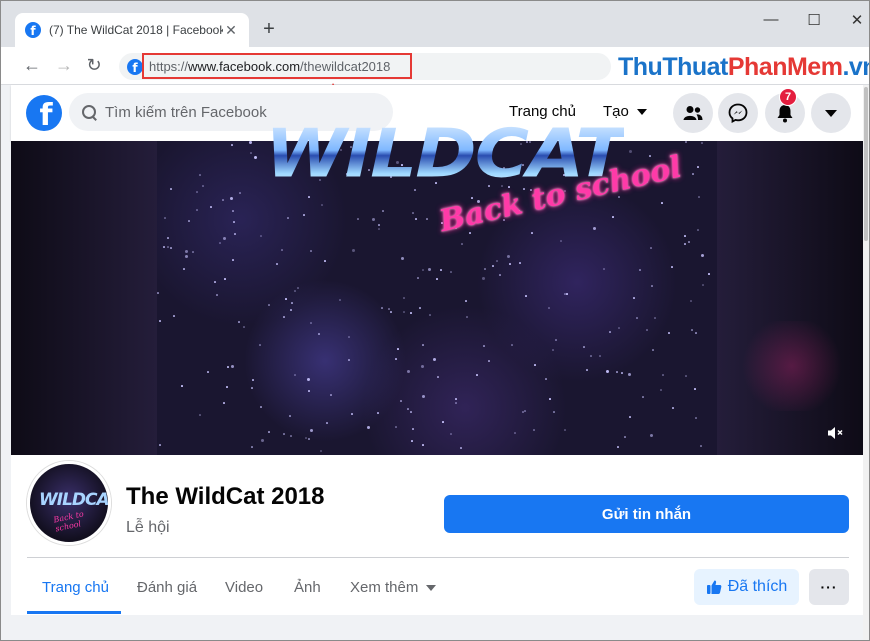 Image resolution: width=870 pixels, height=641 pixels. What do you see at coordinates (836, 434) in the screenshot?
I see `mute-icon` at bounding box center [836, 434].